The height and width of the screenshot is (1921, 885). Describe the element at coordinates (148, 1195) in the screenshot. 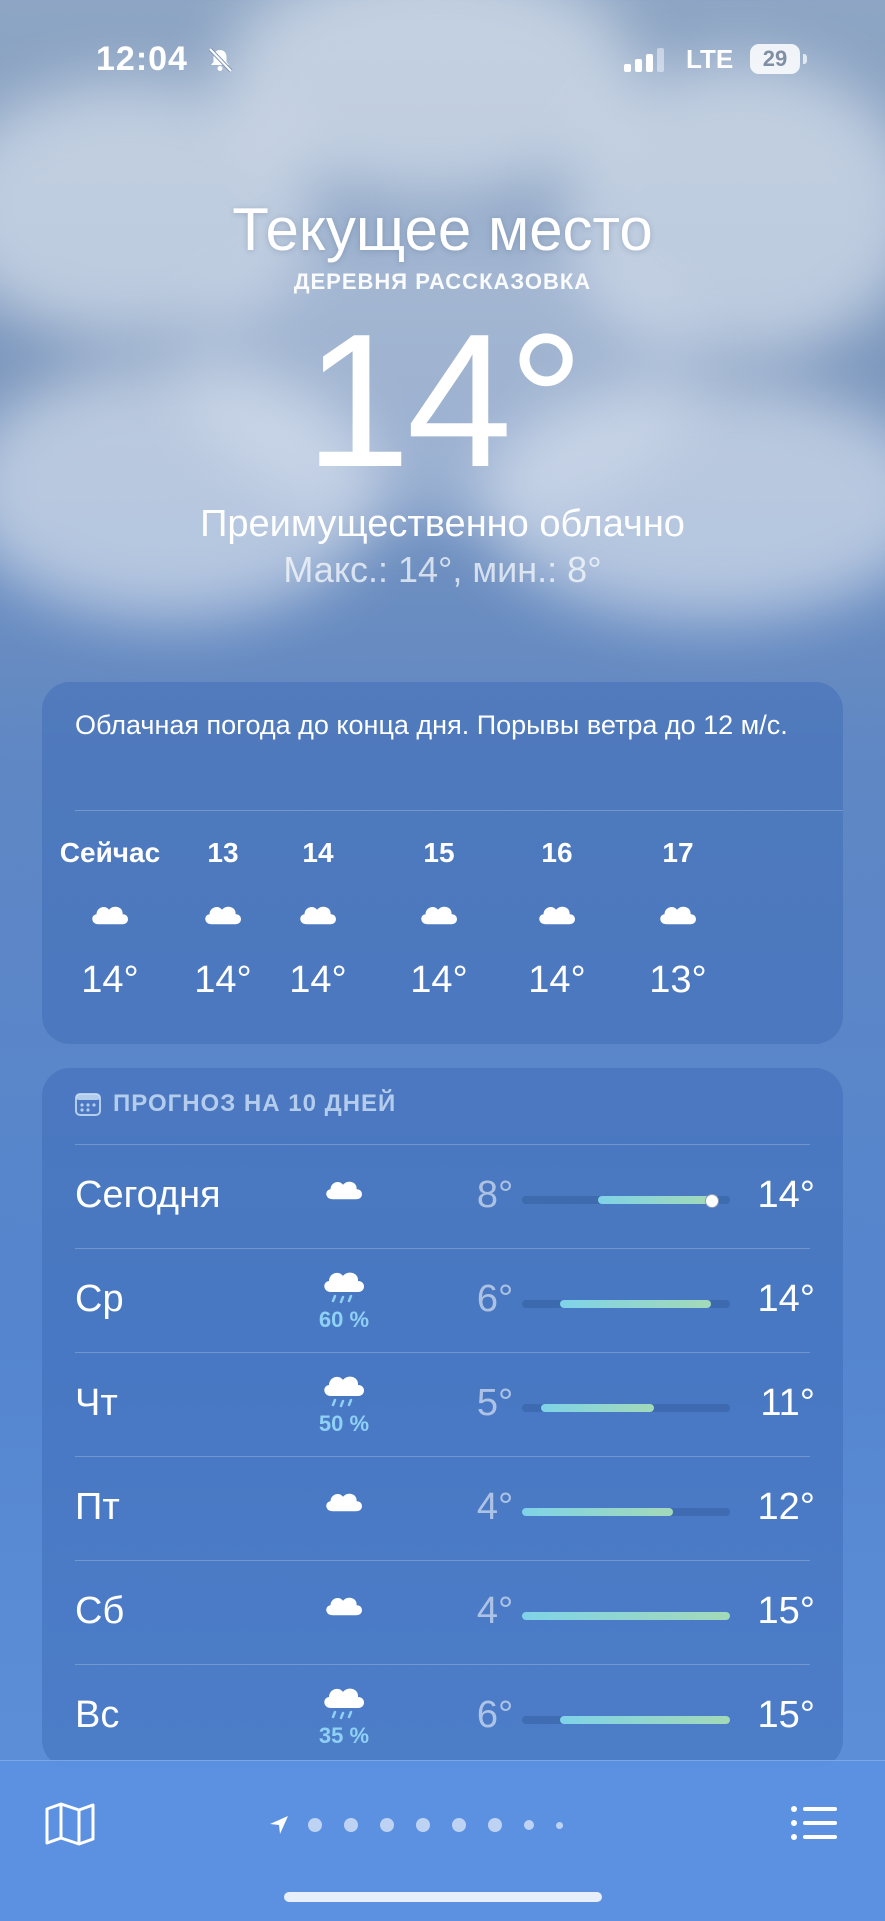

I see `day-name: Сегодня` at that location.